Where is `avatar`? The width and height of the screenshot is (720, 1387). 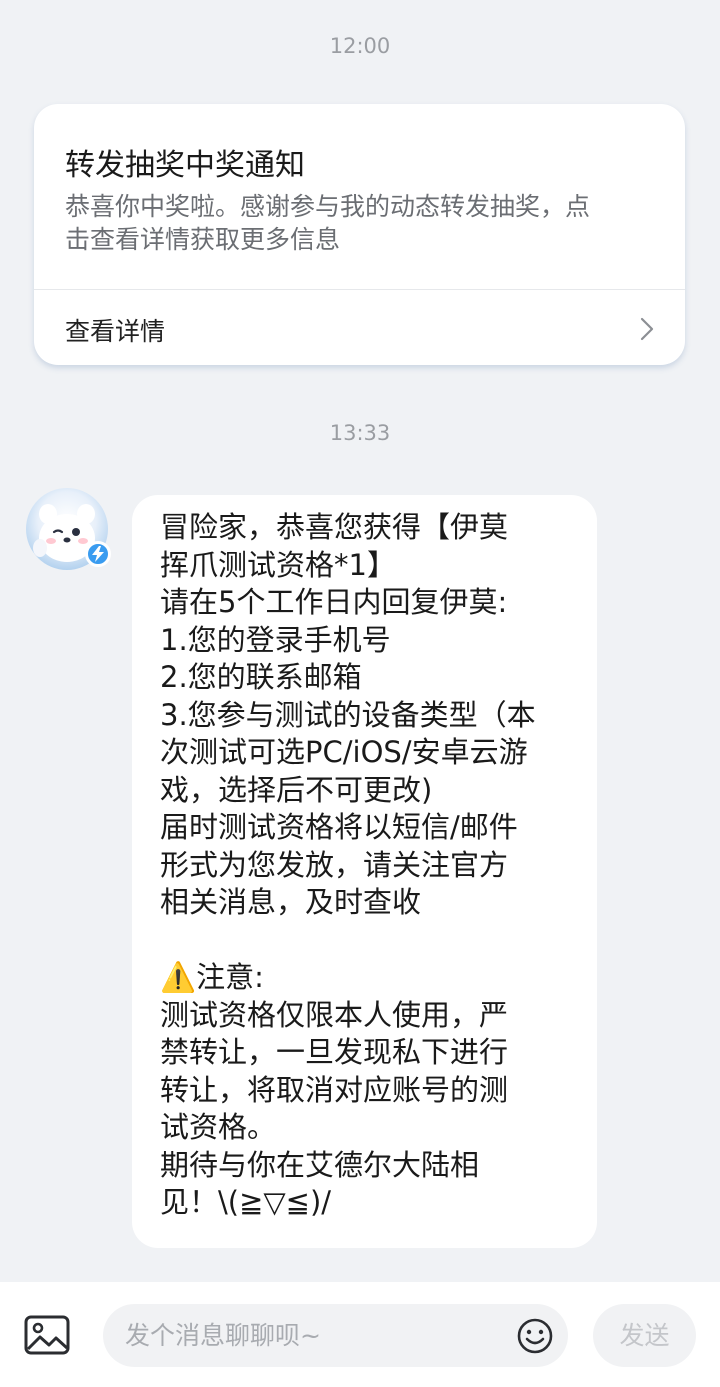 avatar is located at coordinates (68, 529).